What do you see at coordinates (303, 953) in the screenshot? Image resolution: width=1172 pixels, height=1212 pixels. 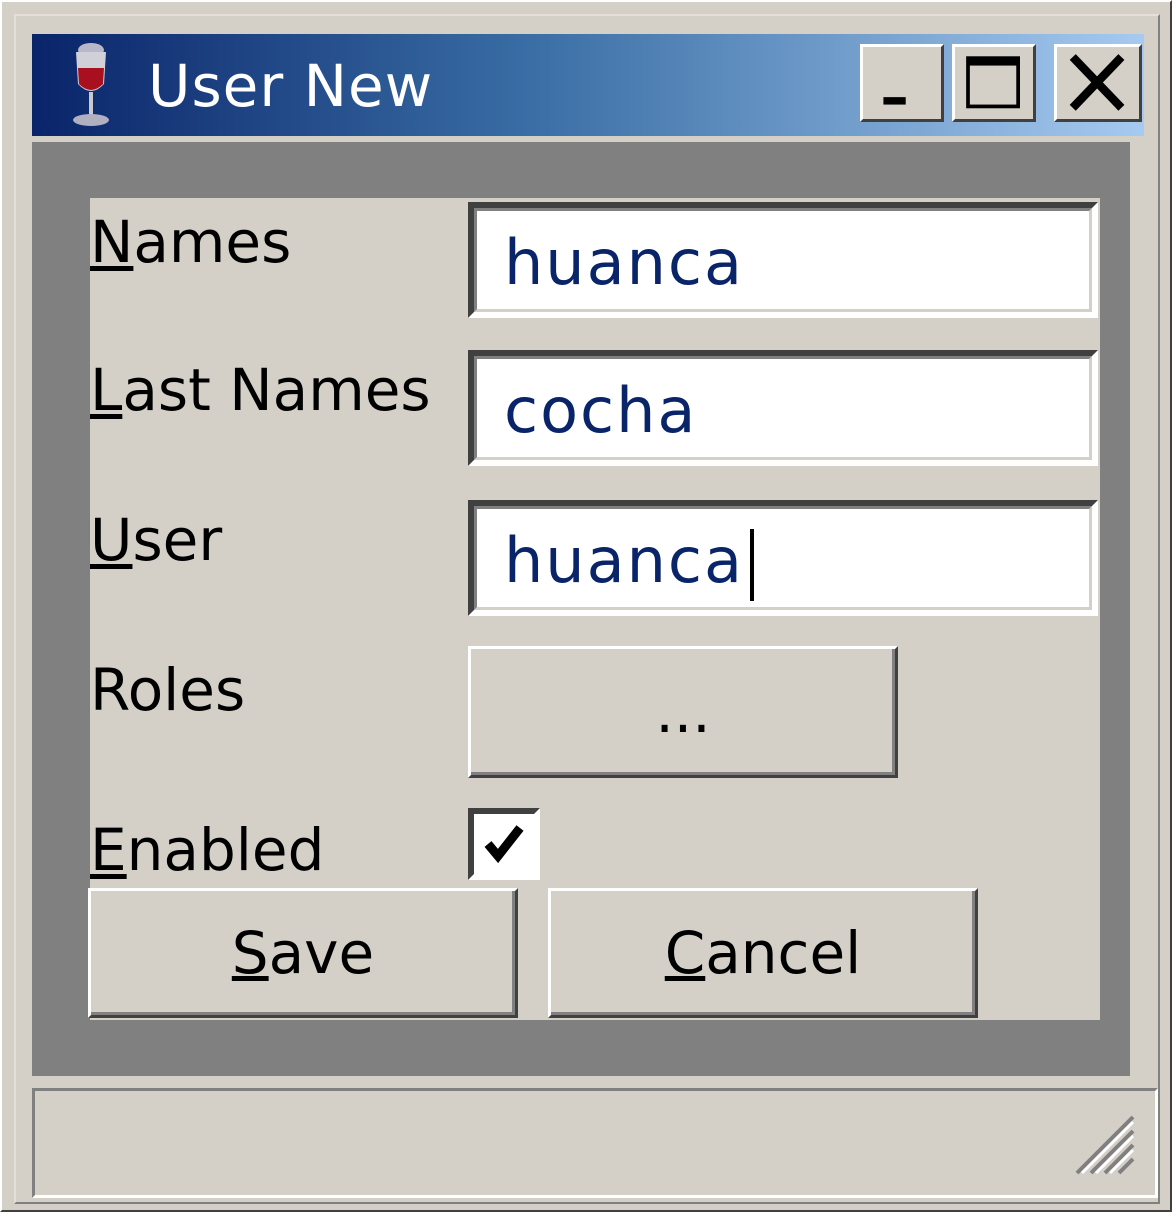 I see `save-button: Save` at bounding box center [303, 953].